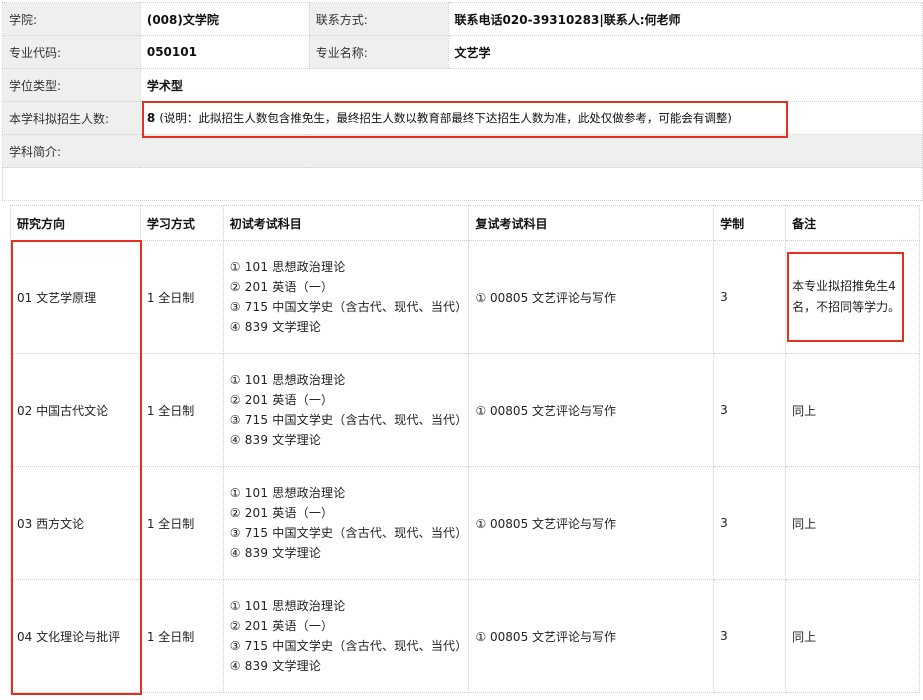  Describe the element at coordinates (750, 223) in the screenshot. I see `header-duration: 学制` at that location.